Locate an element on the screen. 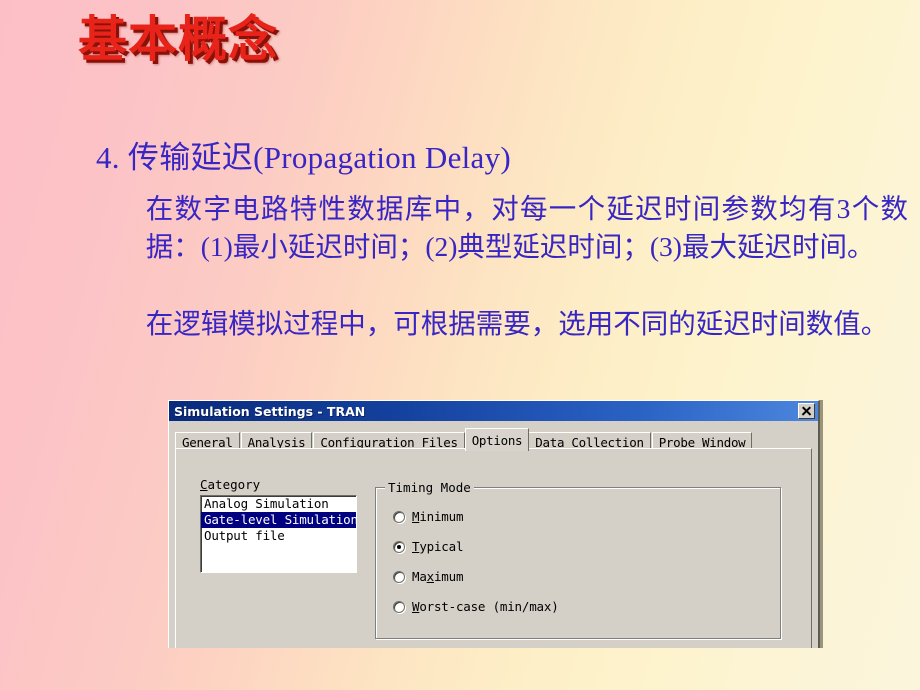 The height and width of the screenshot is (690, 920). dialog-title: Simulation Settings - TRAN is located at coordinates (270, 411).